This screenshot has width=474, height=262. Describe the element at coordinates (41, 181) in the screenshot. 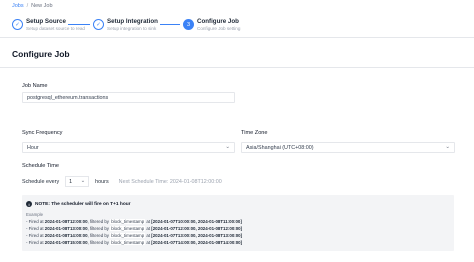

I see `schedule-prefix: Schedule every` at that location.